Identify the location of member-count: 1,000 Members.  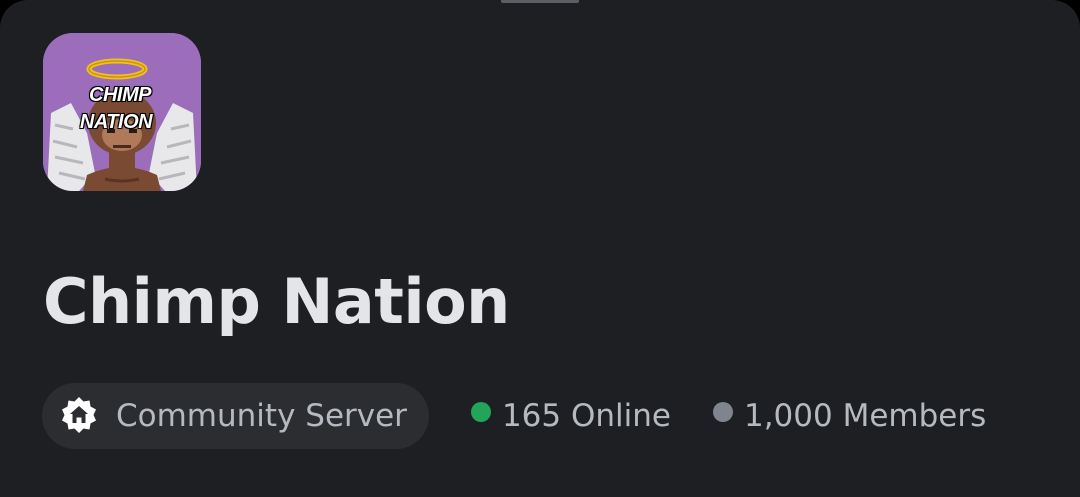
(849, 416).